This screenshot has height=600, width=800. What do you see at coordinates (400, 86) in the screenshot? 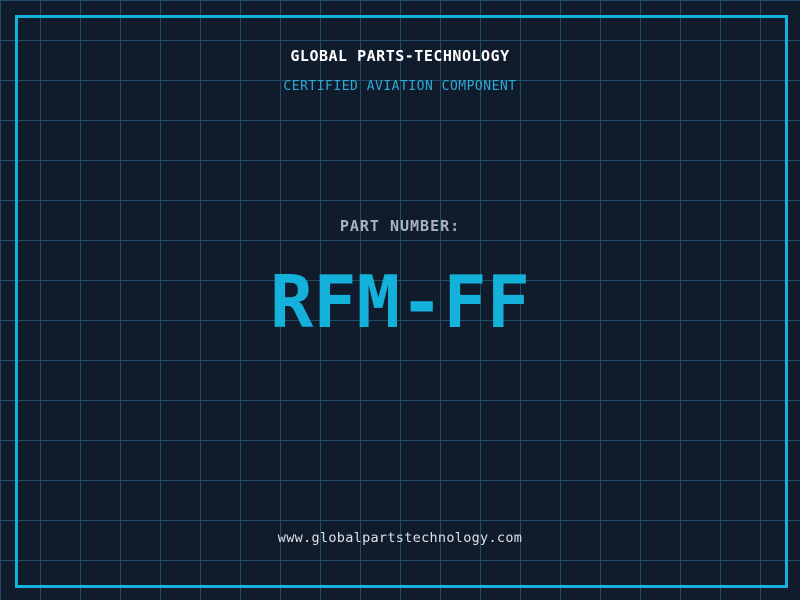
I see `certified-subtitle: CERTIFIED AVIATION COMPONENT` at bounding box center [400, 86].